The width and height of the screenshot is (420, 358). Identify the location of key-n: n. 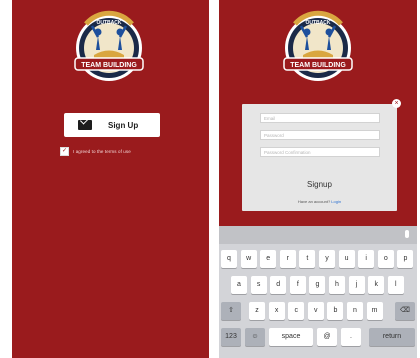
(355, 311).